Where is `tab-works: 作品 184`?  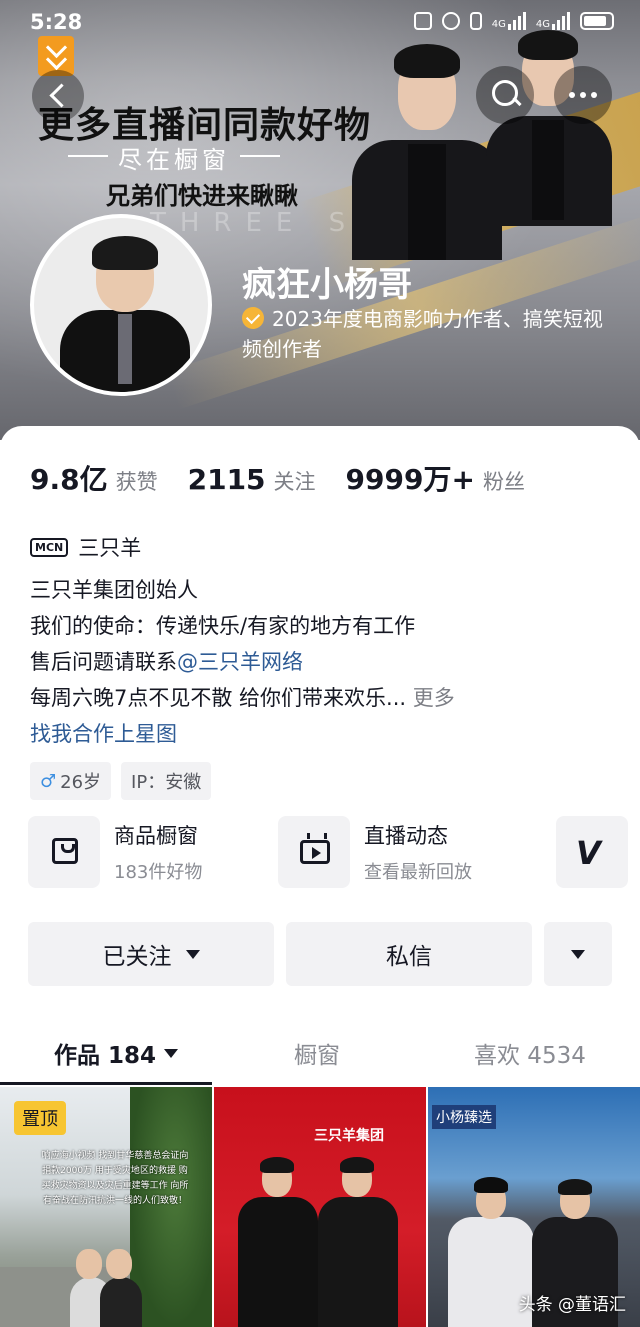 tab-works: 作品 184 is located at coordinates (116, 1053).